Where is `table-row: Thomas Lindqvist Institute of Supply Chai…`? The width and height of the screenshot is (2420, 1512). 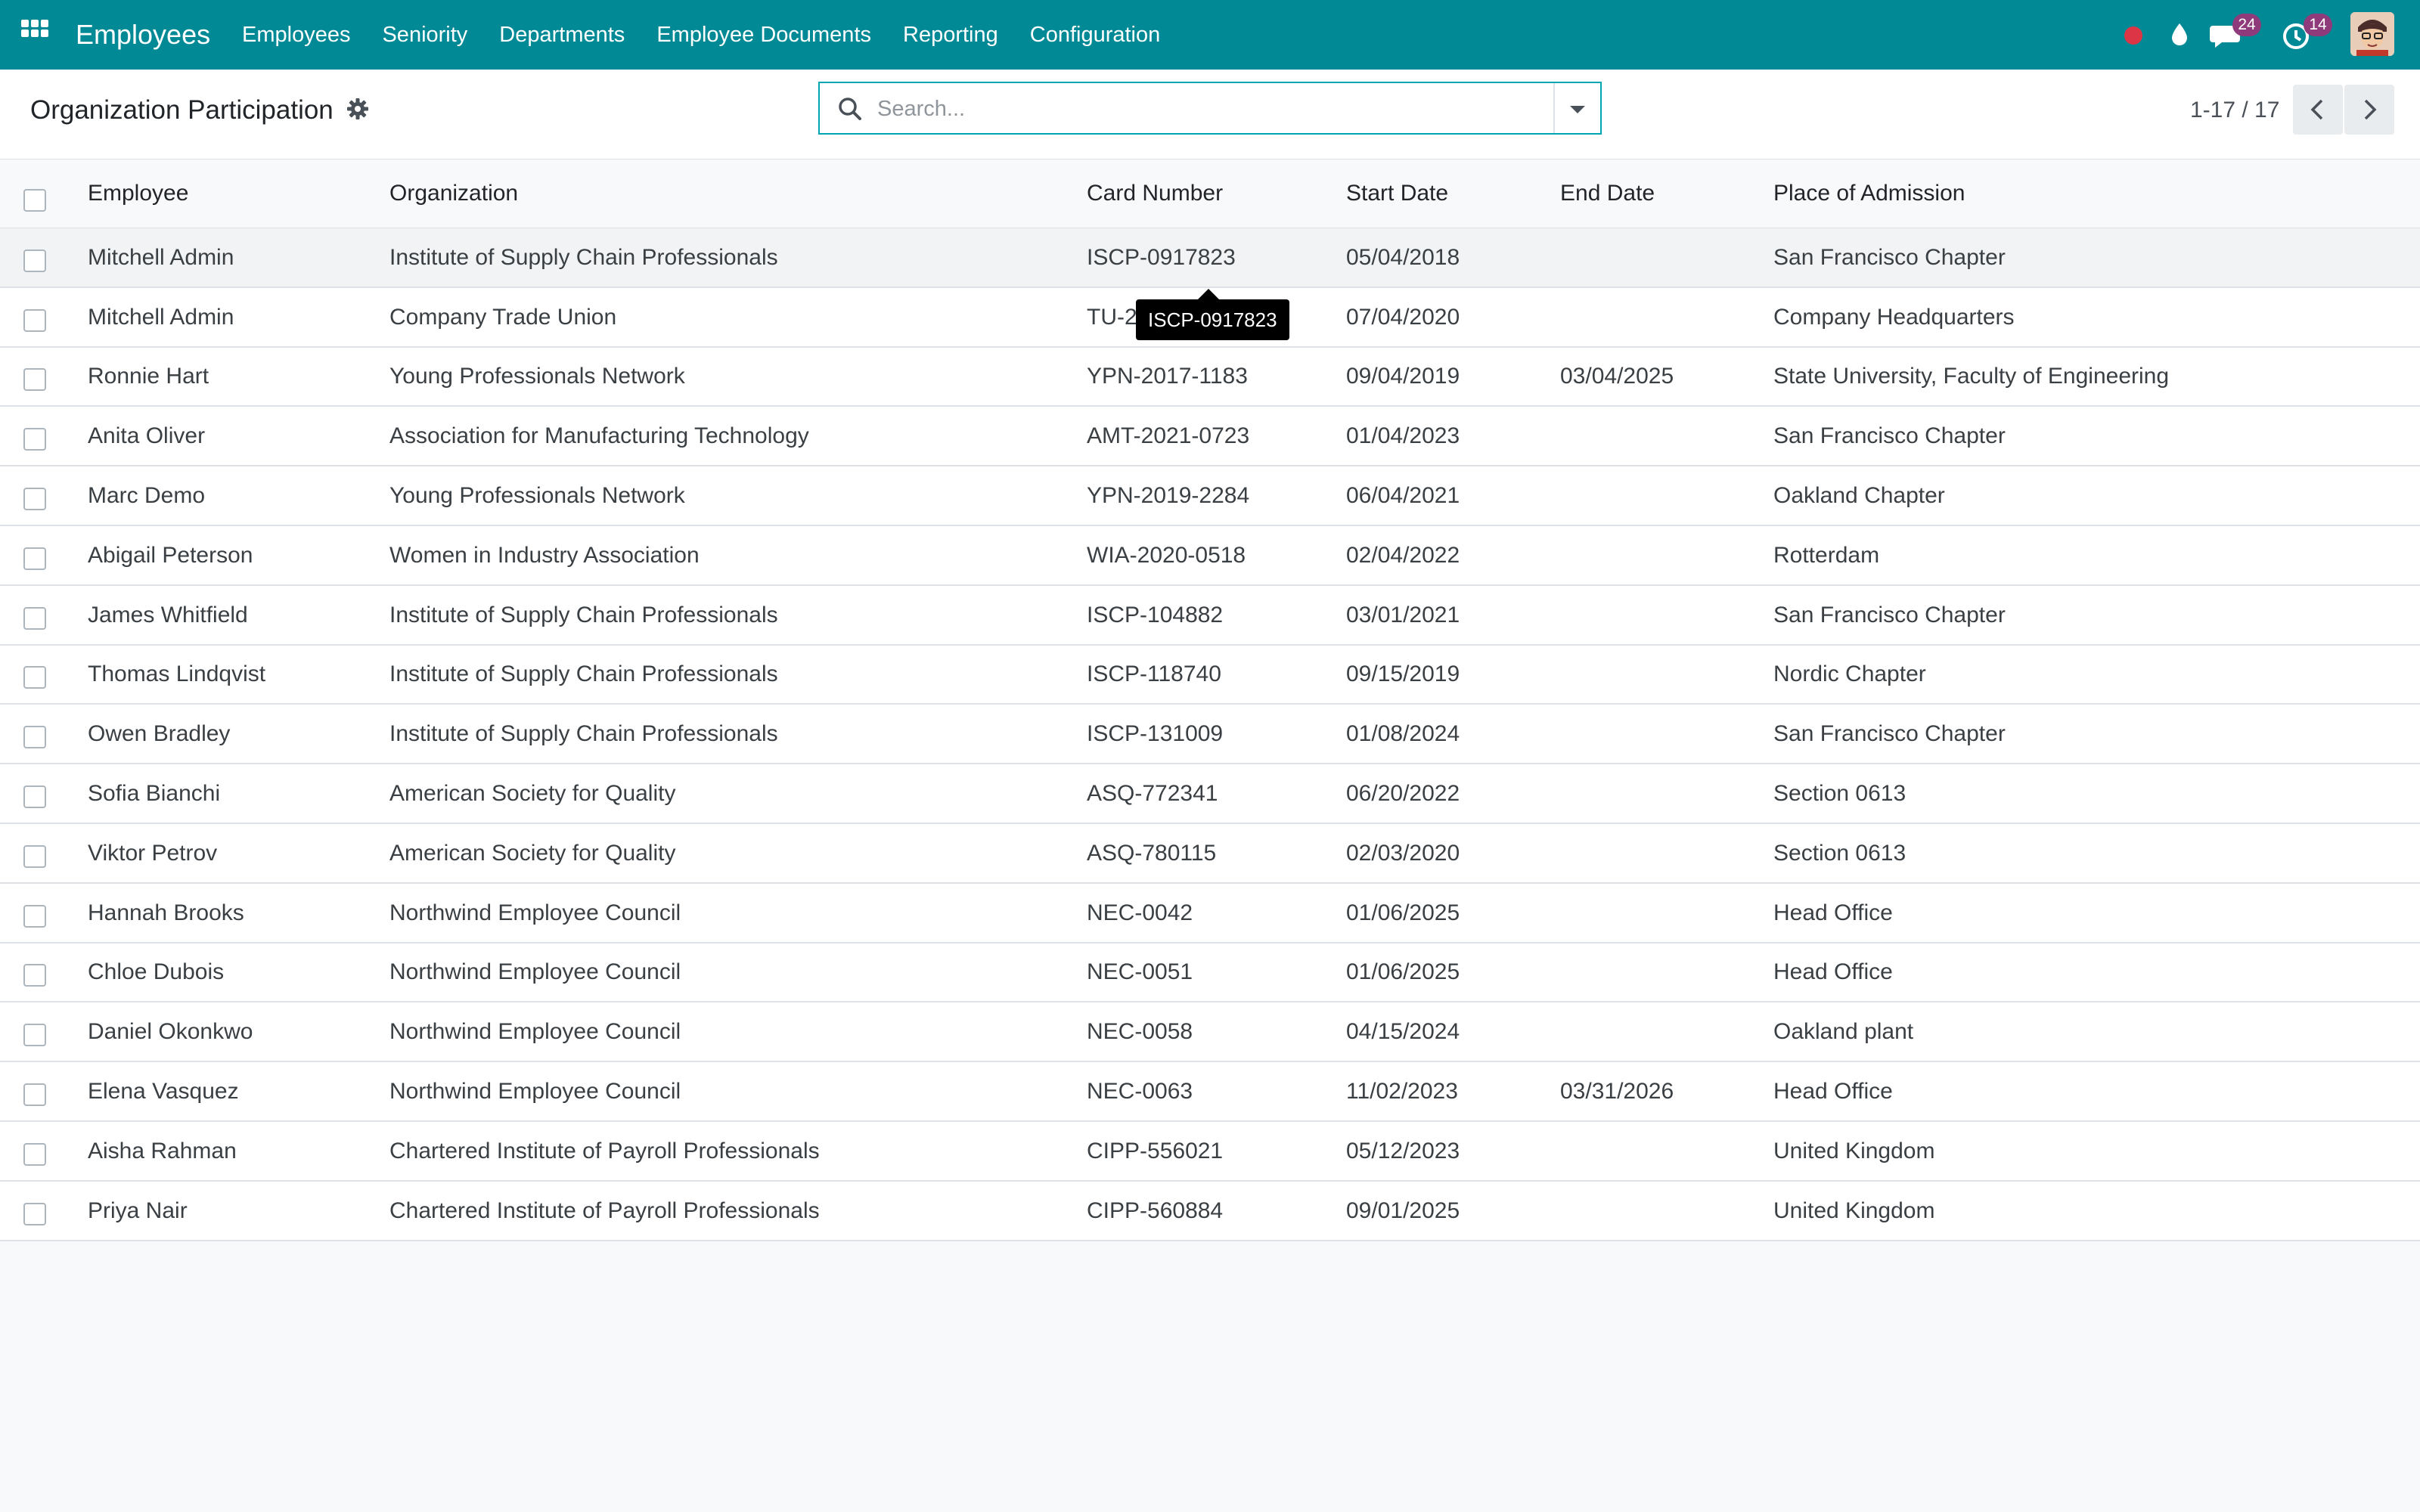 table-row: Thomas Lindqvist Institute of Supply Chai… is located at coordinates (1210, 676).